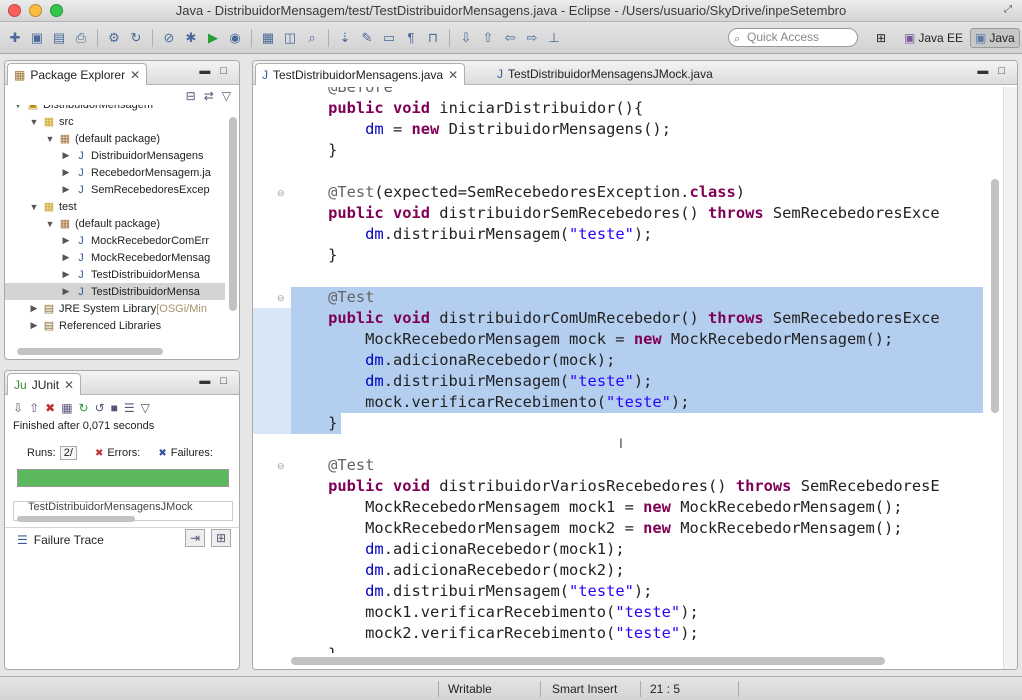 The image size is (1022, 700). I want to click on last-edit-icon: ⊥, so click(554, 38).